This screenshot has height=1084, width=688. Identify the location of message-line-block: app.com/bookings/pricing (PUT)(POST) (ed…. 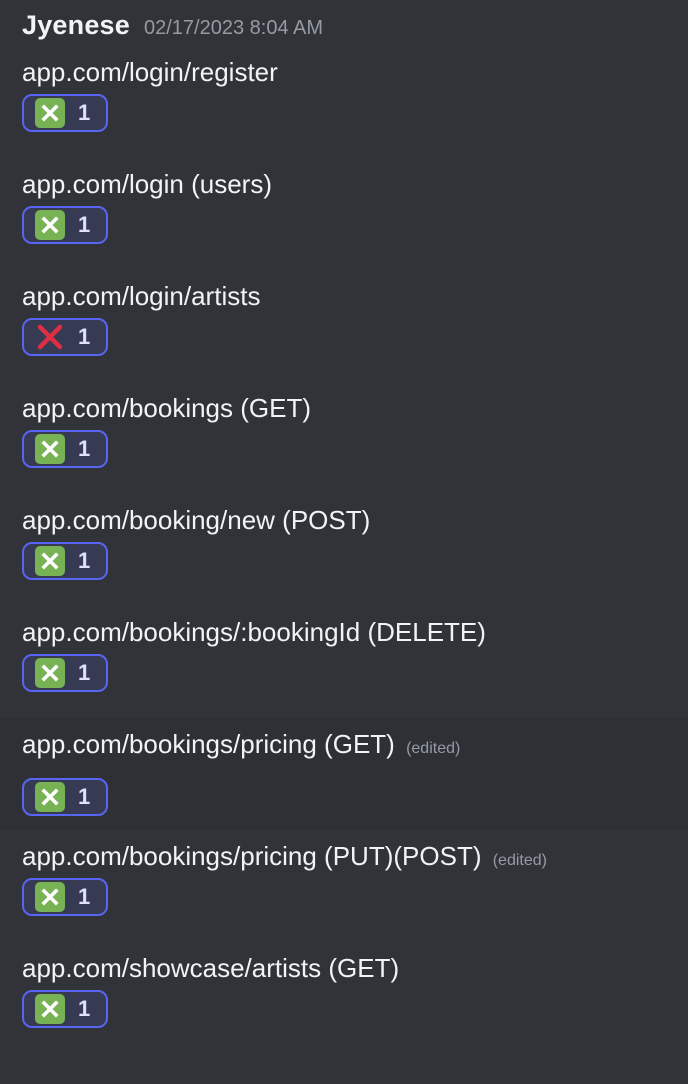
(344, 892).